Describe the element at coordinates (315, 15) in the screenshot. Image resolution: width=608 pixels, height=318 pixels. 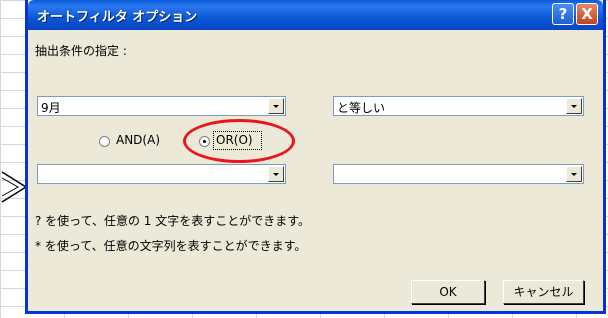
I see `title-bar: オートフィルタ オプション ? X` at that location.